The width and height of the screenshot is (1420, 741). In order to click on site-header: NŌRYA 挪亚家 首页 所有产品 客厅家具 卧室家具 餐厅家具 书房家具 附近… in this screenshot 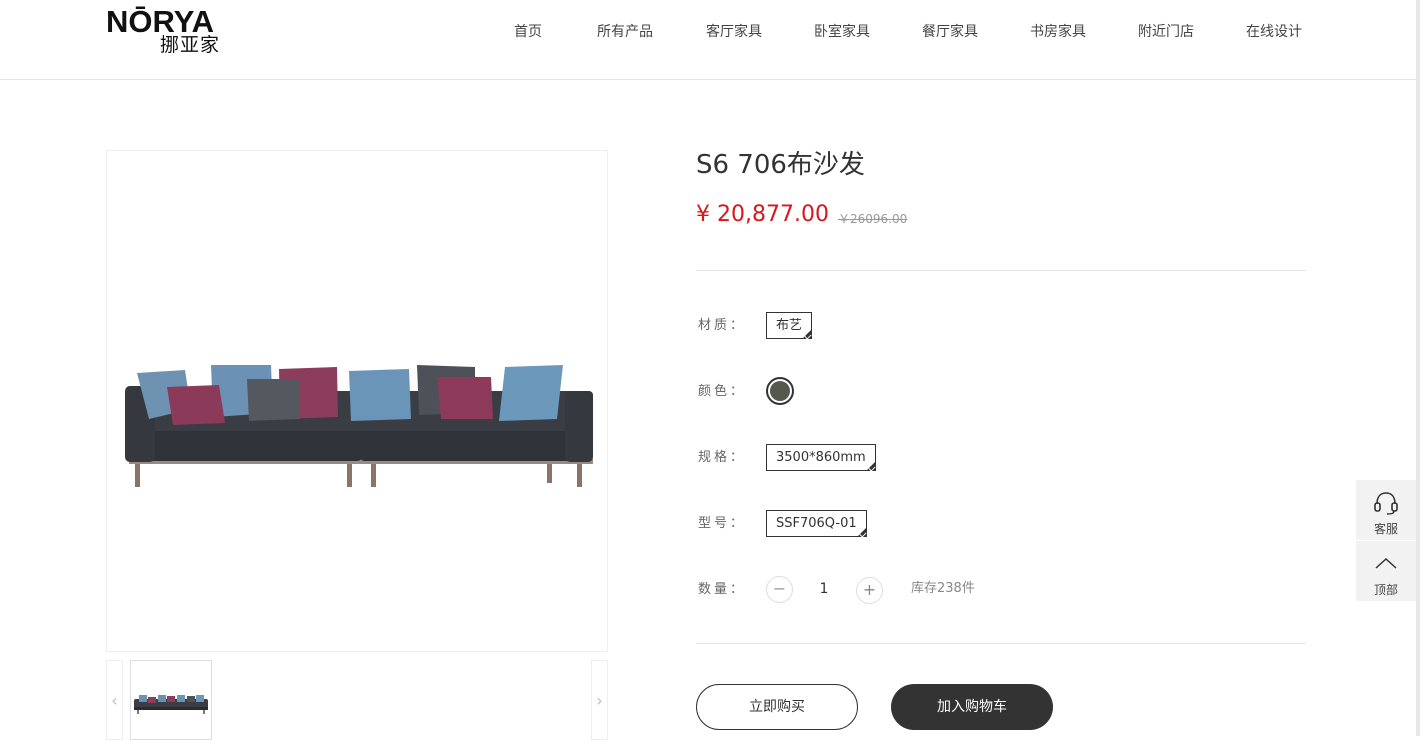, I will do `click(710, 40)`.